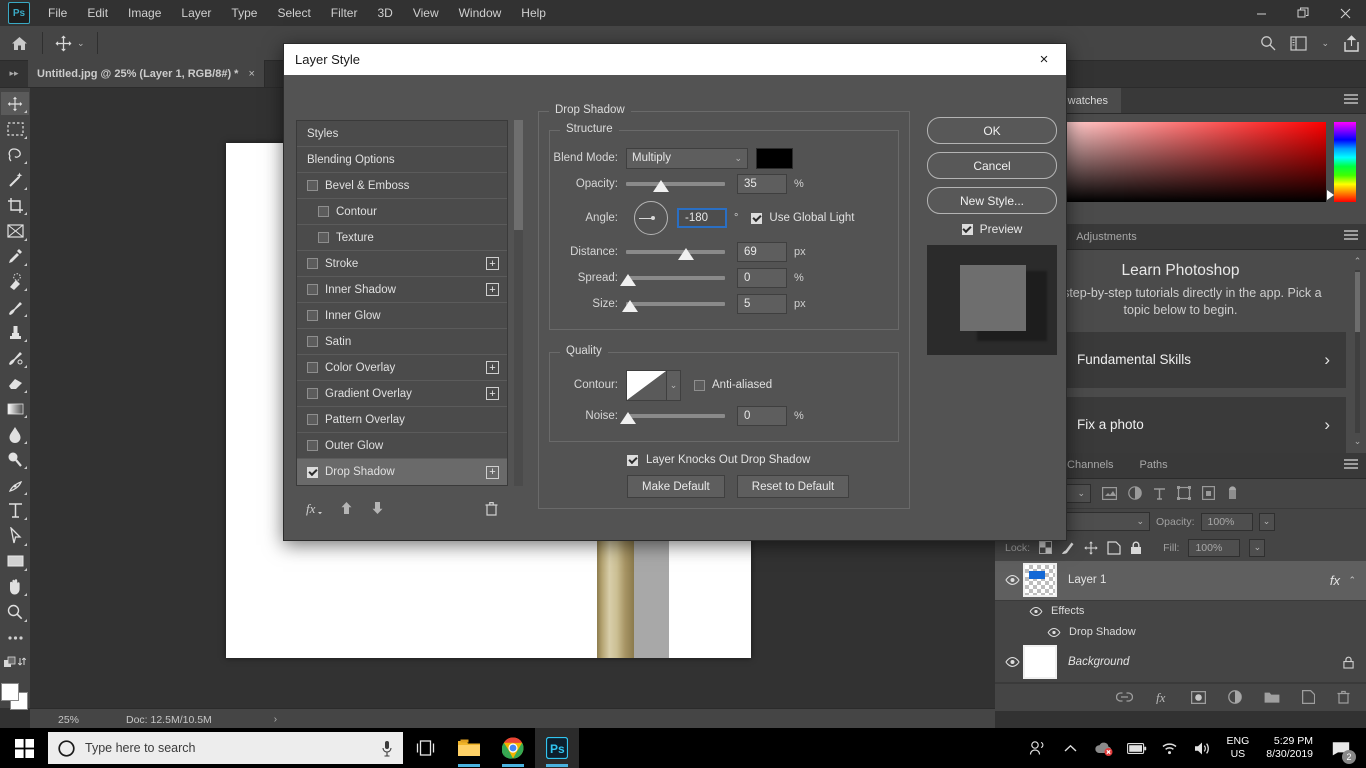 This screenshot has width=1366, height=768. I want to click on distance-slider-thumb, so click(686, 253).